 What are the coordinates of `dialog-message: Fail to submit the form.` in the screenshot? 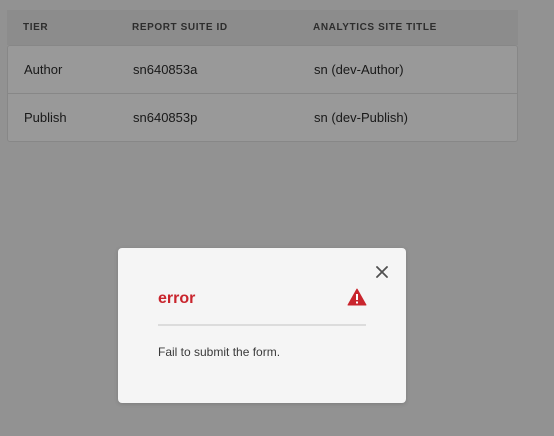 It's located at (219, 352).